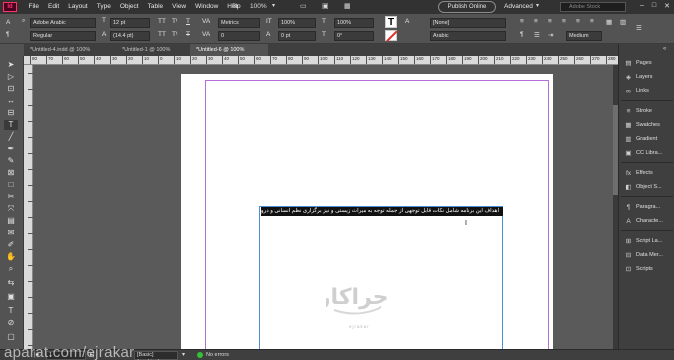 Image resolution: width=674 pixels, height=360 pixels. What do you see at coordinates (297, 23) in the screenshot?
I see `vertical-scale-field: 100%` at bounding box center [297, 23].